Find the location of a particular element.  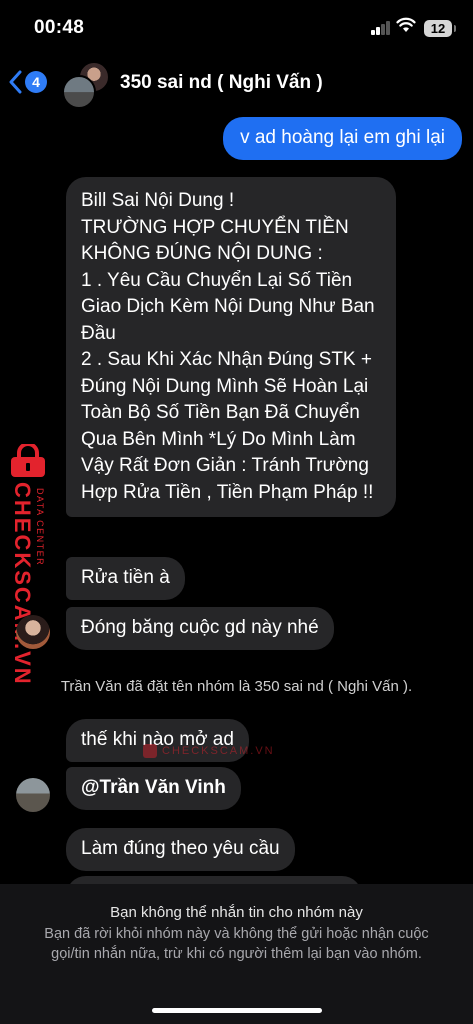

chat-header: 4 350 sai nd ( Nghi Vấn ) is located at coordinates (236, 85).